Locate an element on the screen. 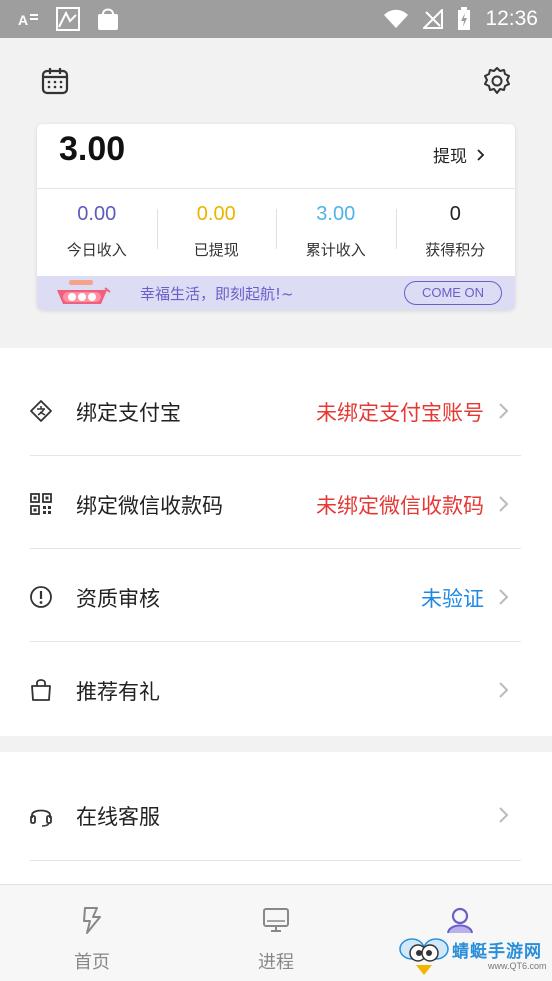 The width and height of the screenshot is (552, 981). lightning-icon is located at coordinates (92, 920).